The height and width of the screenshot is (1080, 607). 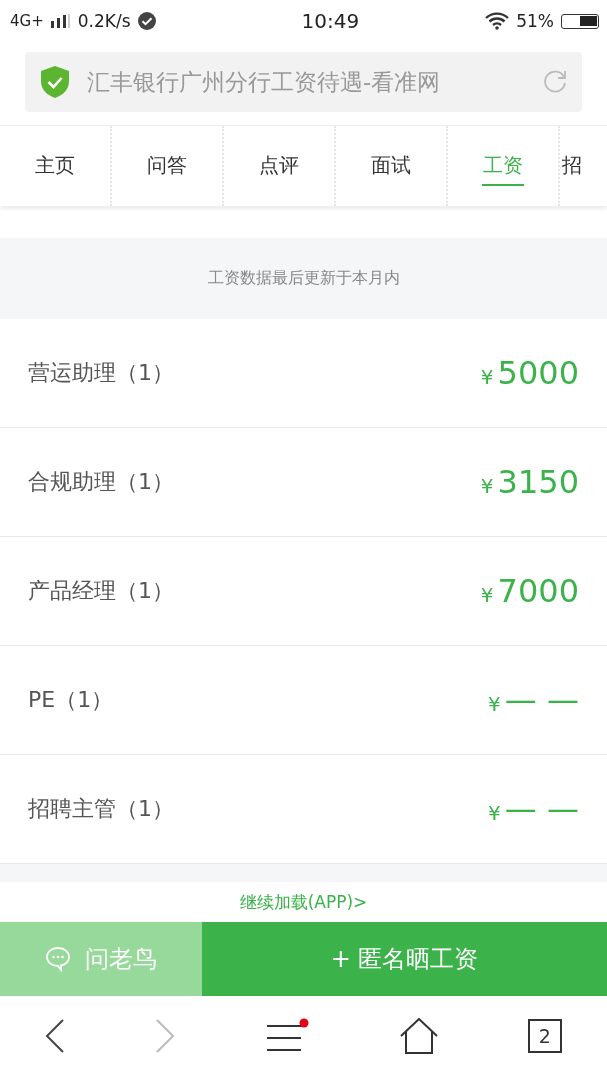 I want to click on tab: 问答, so click(x=168, y=166).